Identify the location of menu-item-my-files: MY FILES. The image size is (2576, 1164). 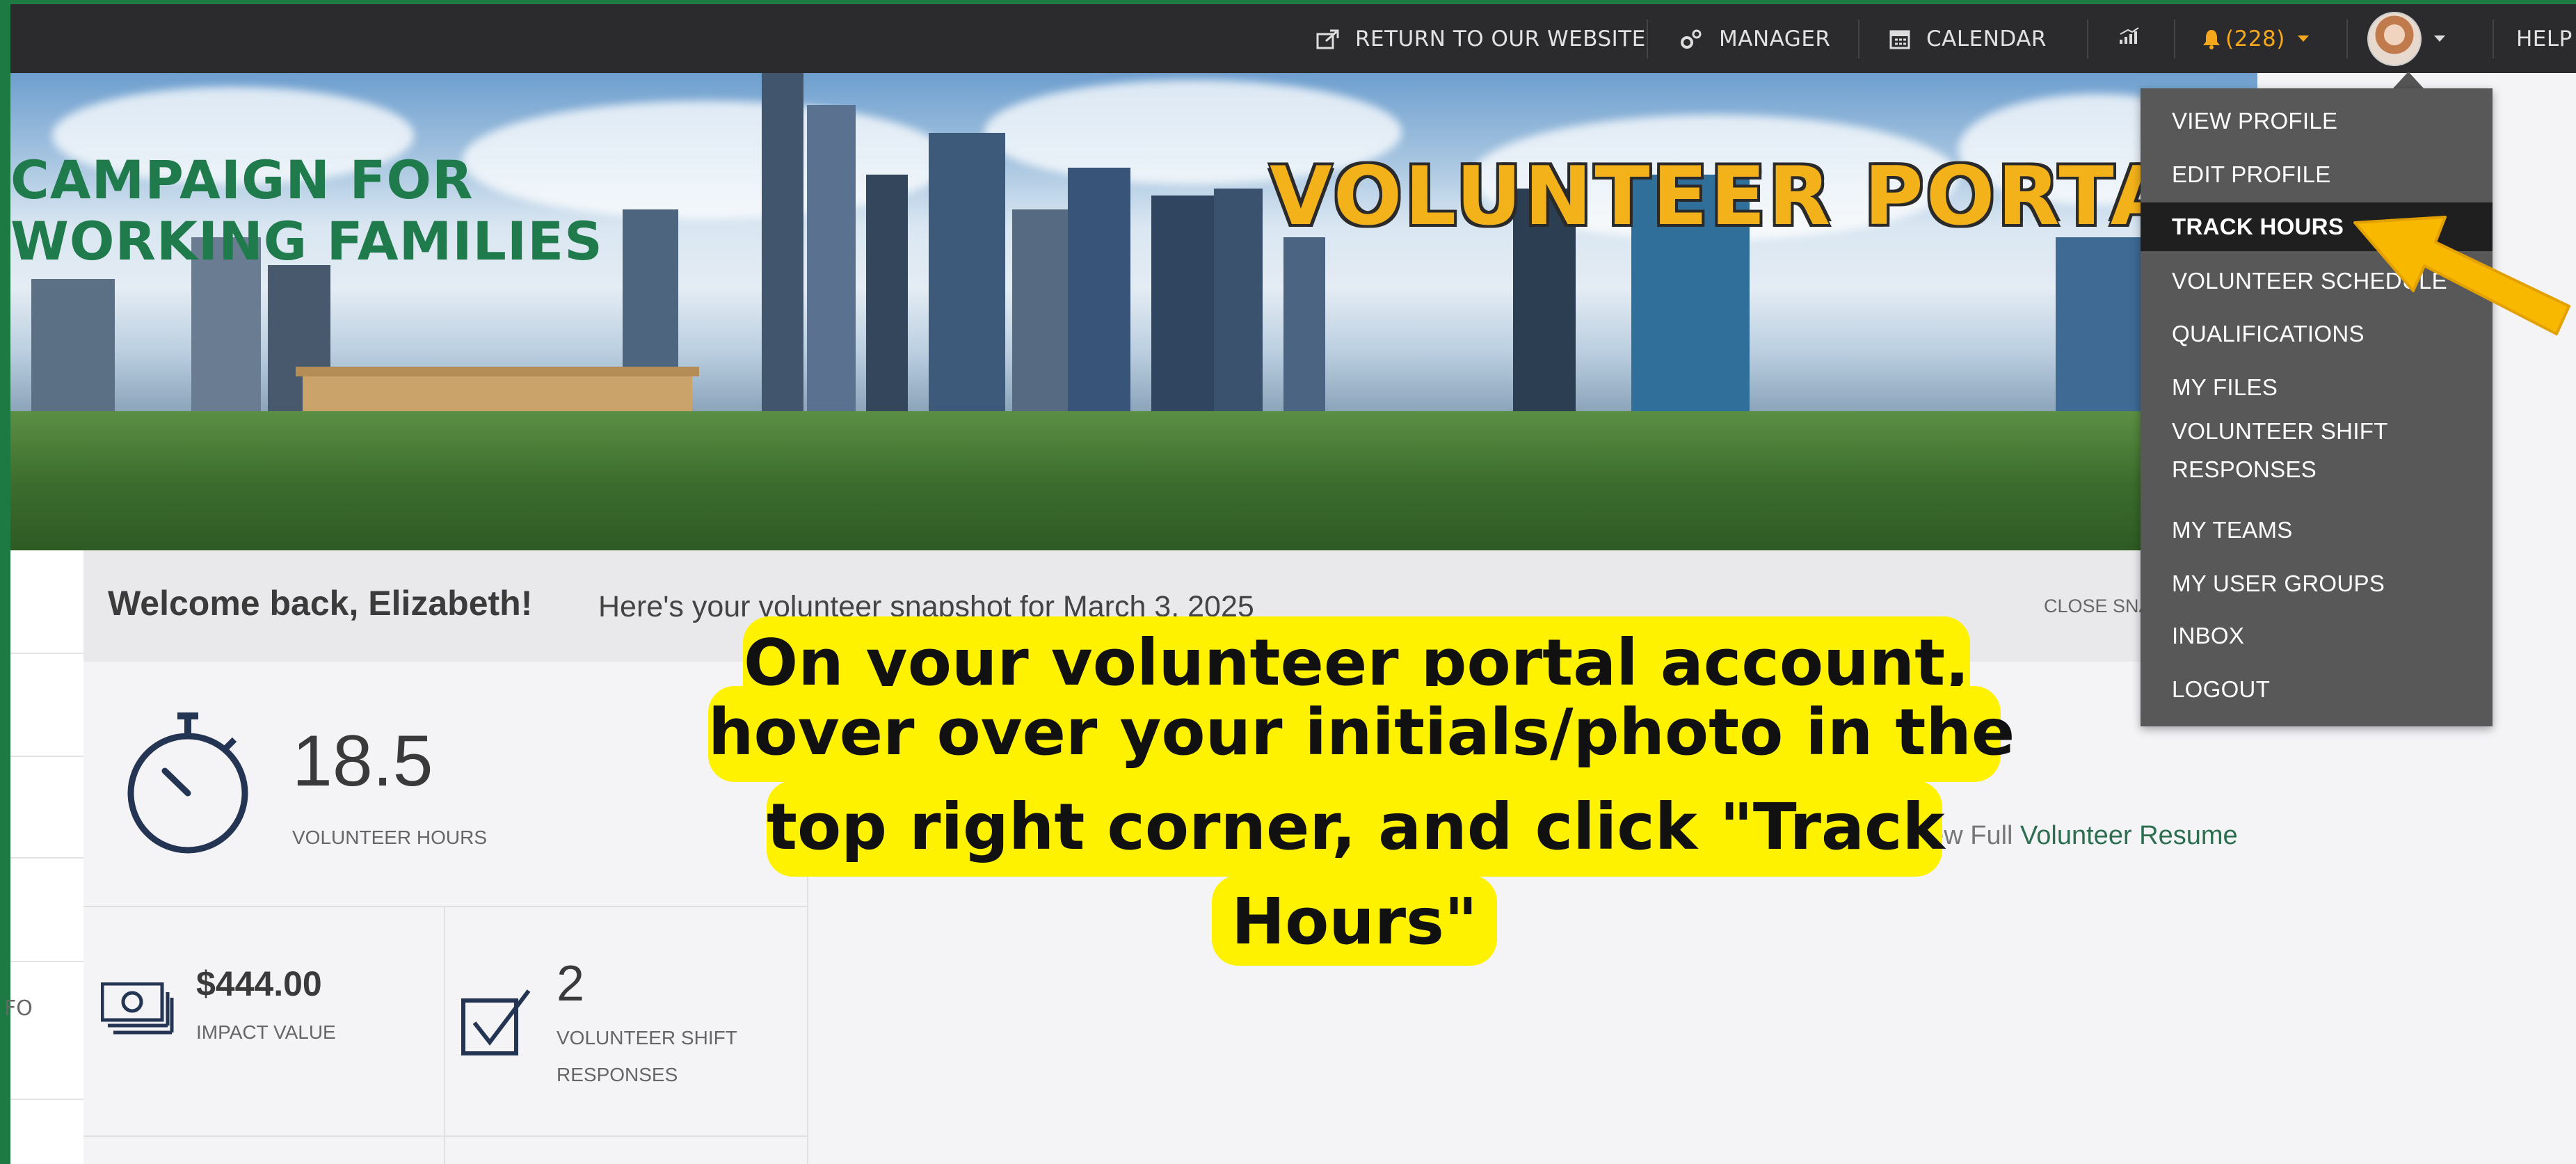
(2317, 388).